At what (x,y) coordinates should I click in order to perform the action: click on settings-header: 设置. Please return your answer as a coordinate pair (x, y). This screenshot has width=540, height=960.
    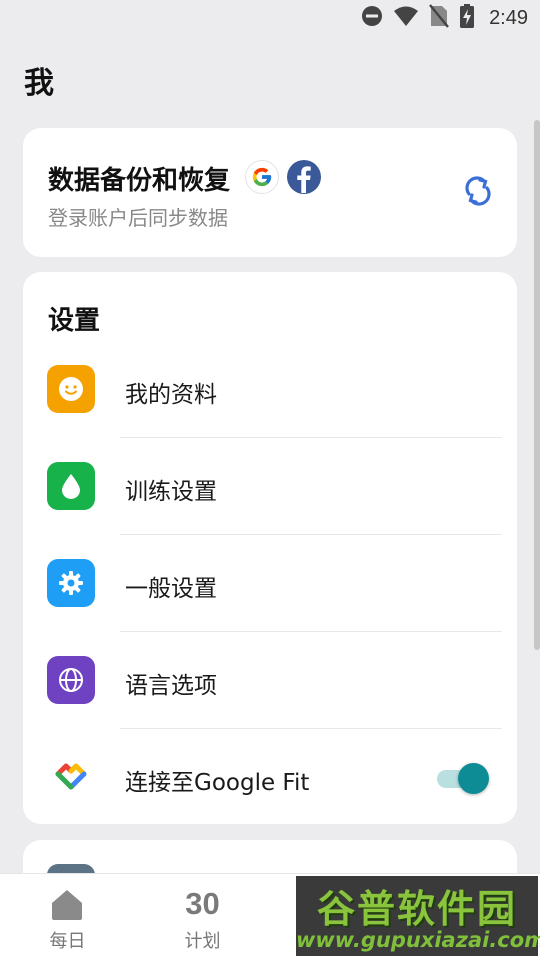
    Looking at the image, I should click on (74, 321).